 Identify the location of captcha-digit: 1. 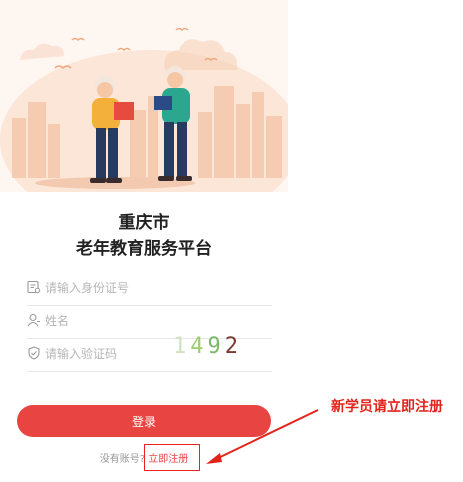
(182, 346).